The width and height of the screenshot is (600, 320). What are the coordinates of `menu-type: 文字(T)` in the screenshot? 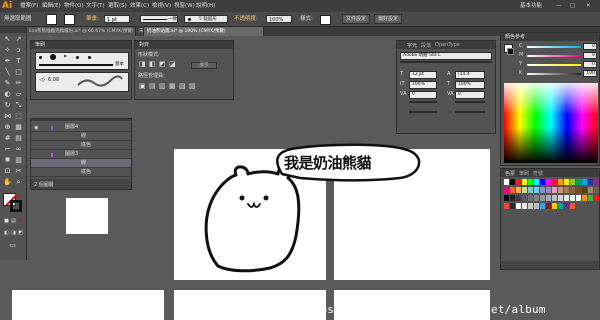 It's located at (95, 6).